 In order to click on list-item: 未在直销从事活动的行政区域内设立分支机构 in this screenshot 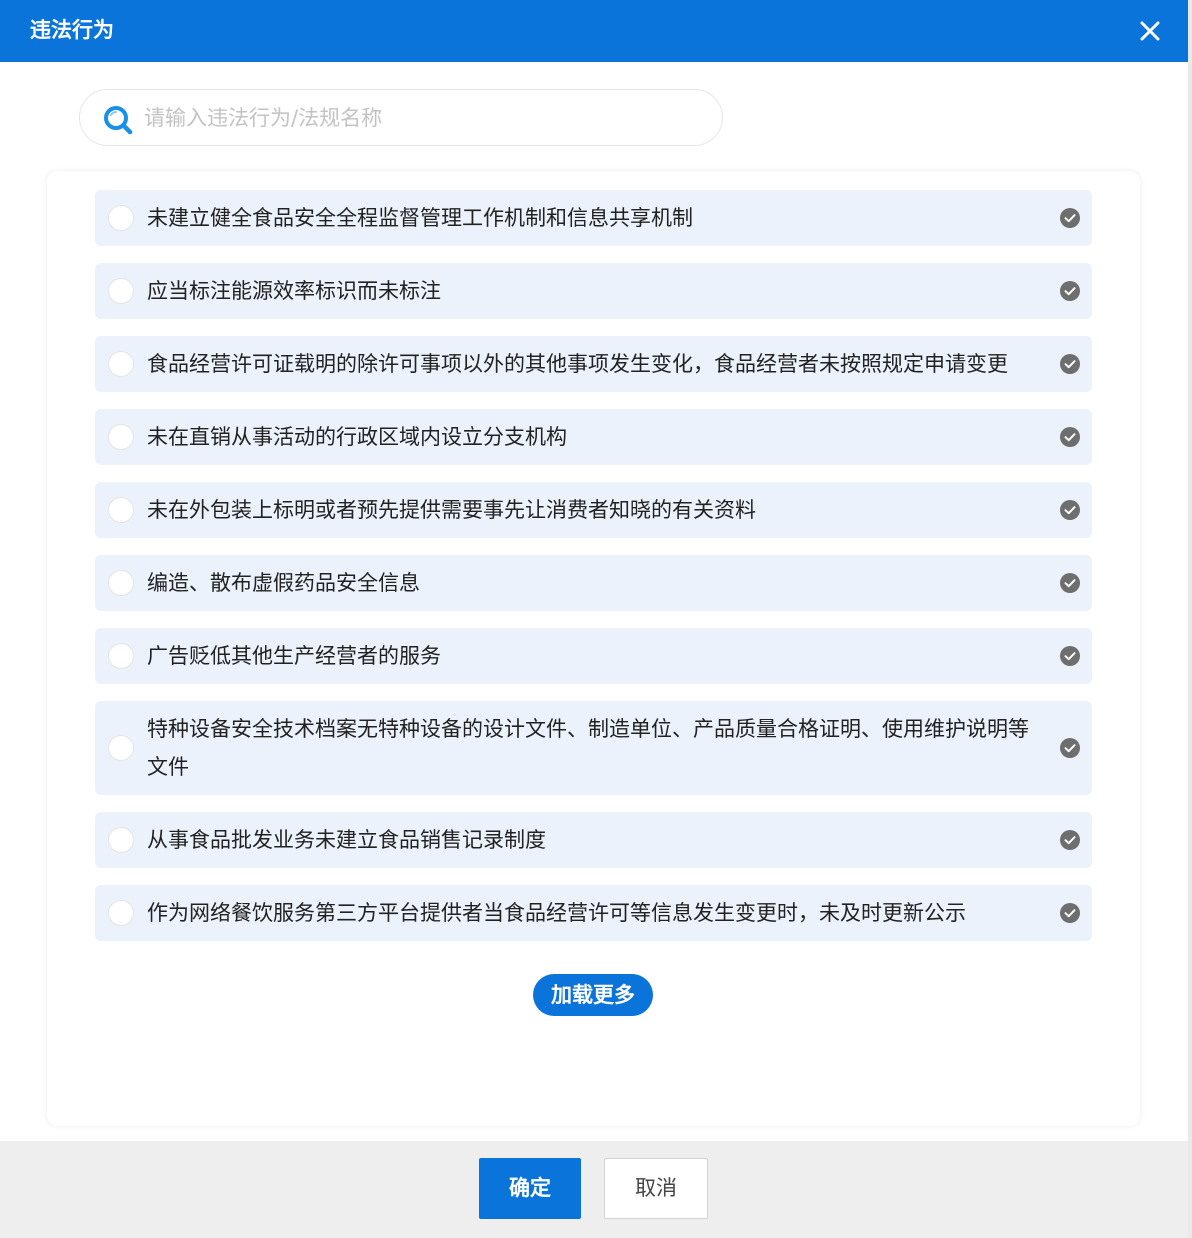, I will do `click(593, 437)`.